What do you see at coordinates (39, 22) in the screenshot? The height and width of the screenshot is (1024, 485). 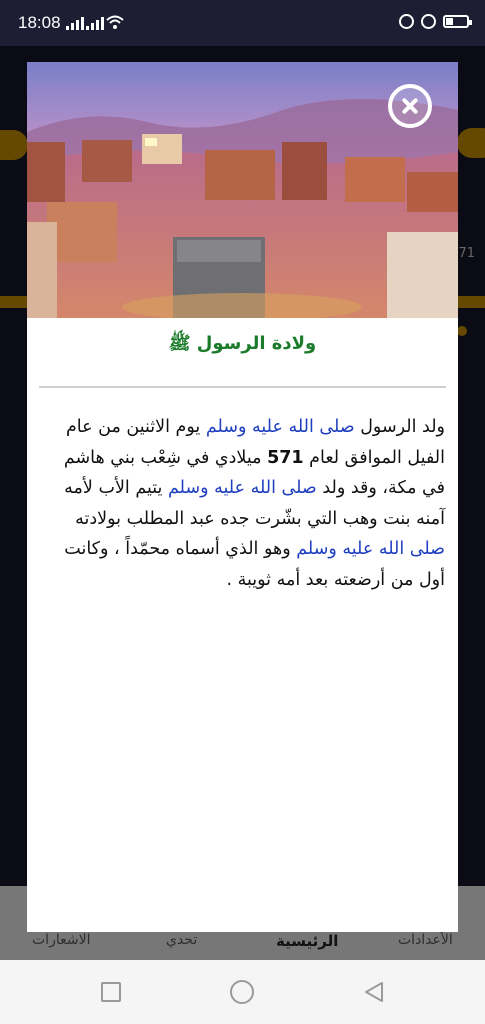 I see `status-time: 18:08` at bounding box center [39, 22].